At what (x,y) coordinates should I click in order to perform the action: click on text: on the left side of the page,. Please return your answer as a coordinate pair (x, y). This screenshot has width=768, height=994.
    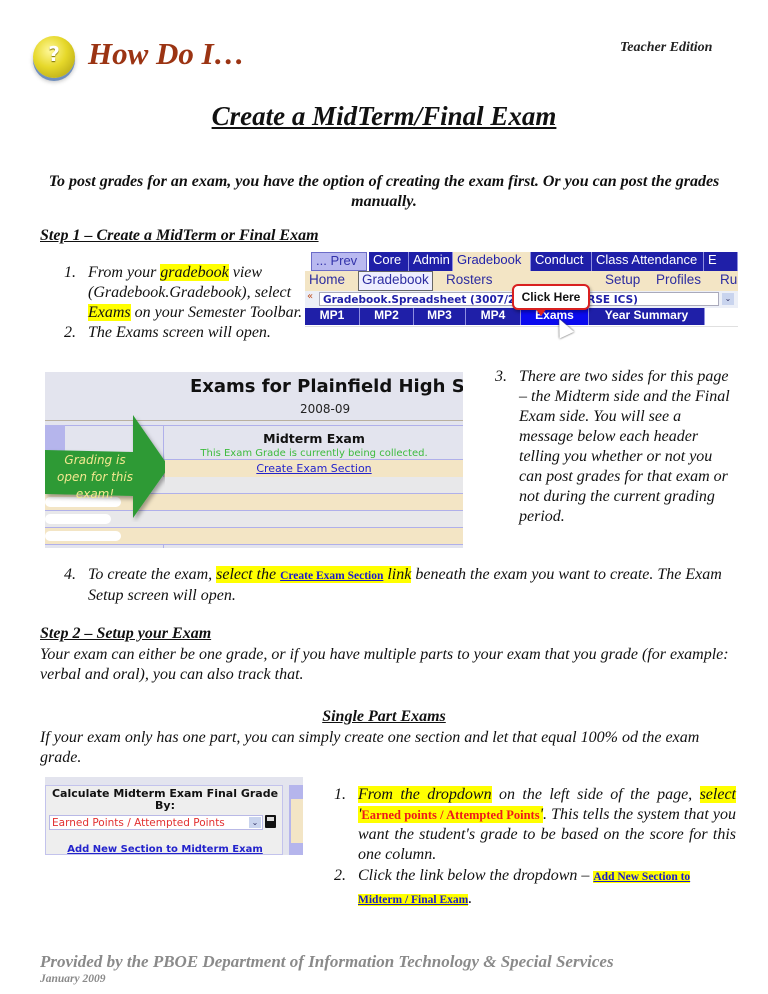
    Looking at the image, I should click on (595, 794).